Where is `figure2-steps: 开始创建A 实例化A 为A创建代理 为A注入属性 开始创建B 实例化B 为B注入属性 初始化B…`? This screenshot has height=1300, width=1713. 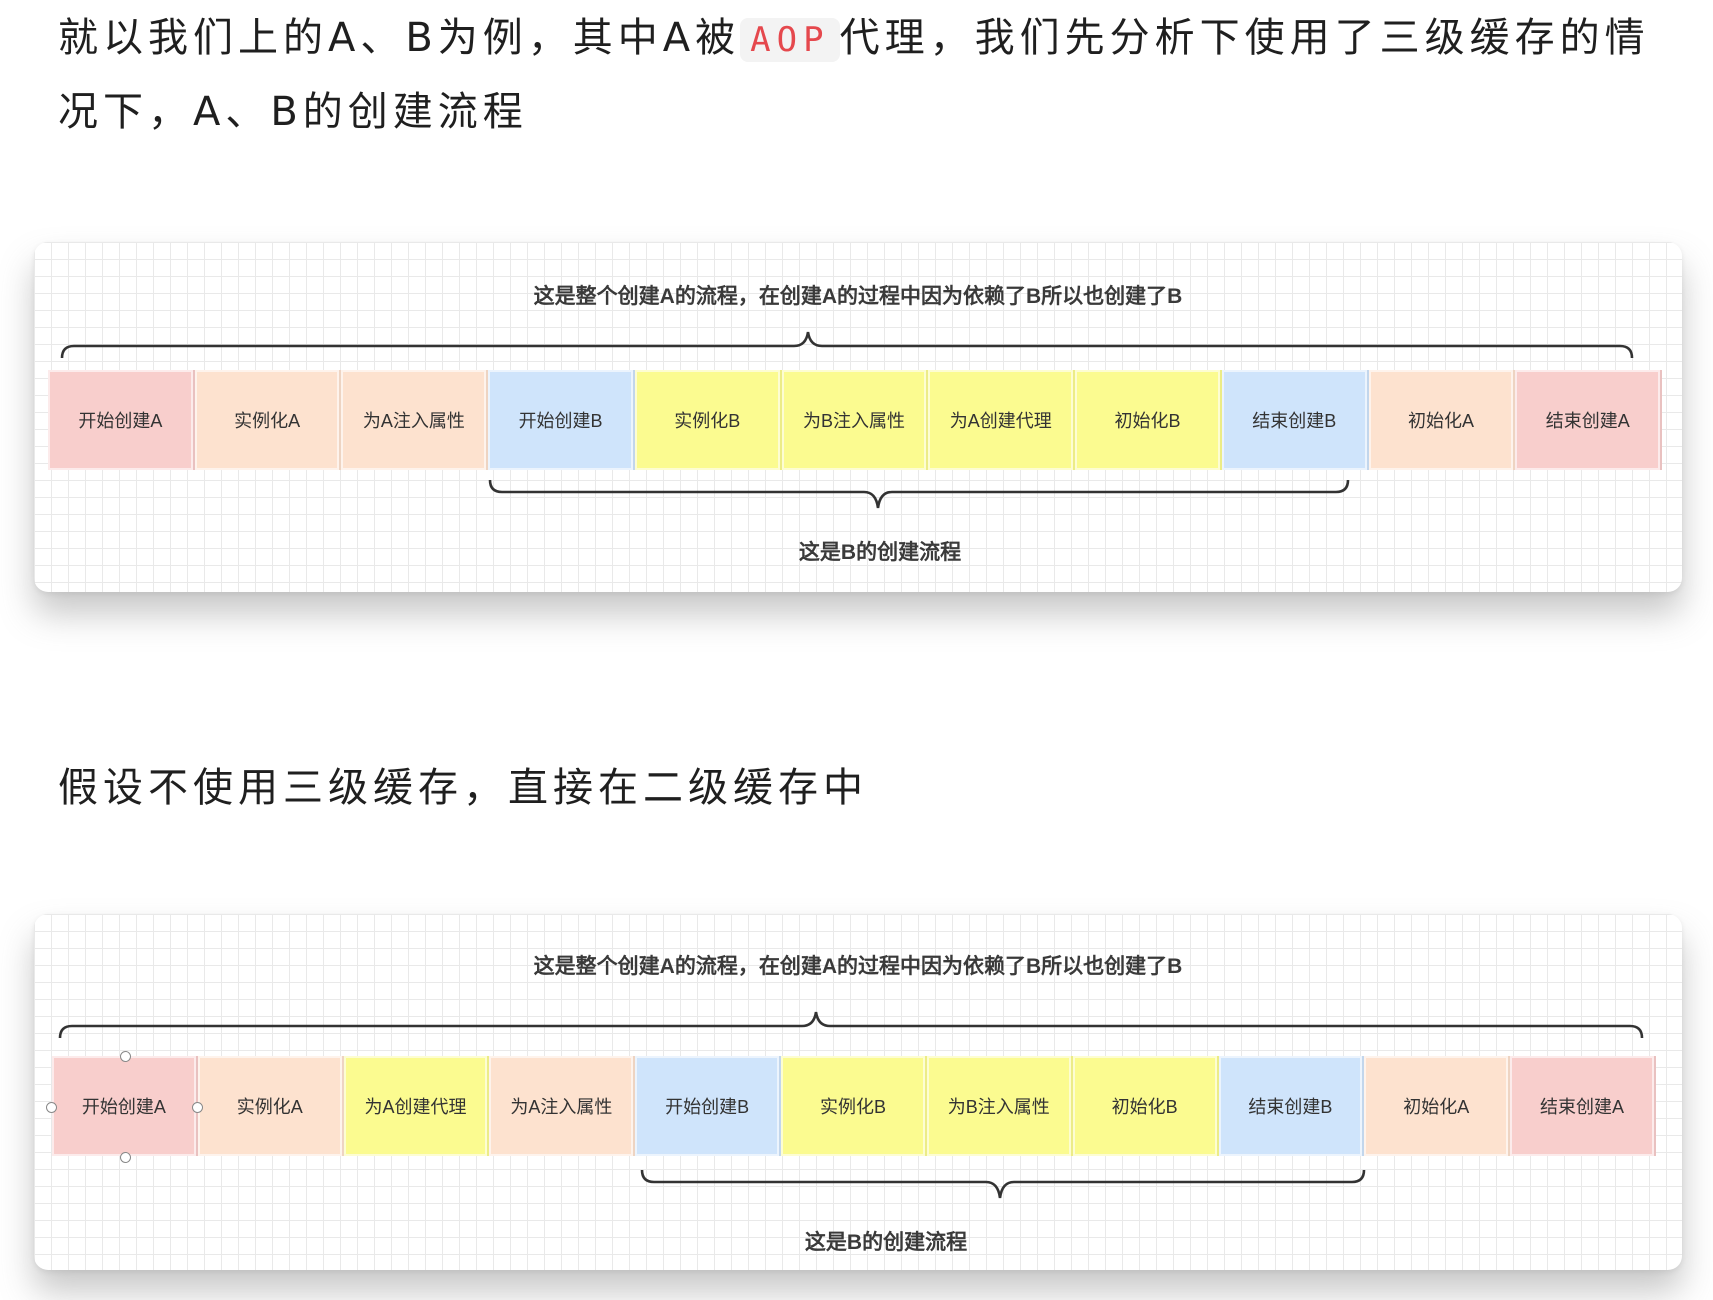 figure2-steps: 开始创建A 实例化A 为A创建代理 为A注入属性 开始创建B 实例化B 为B注入属性 初始化B… is located at coordinates (854, 1106).